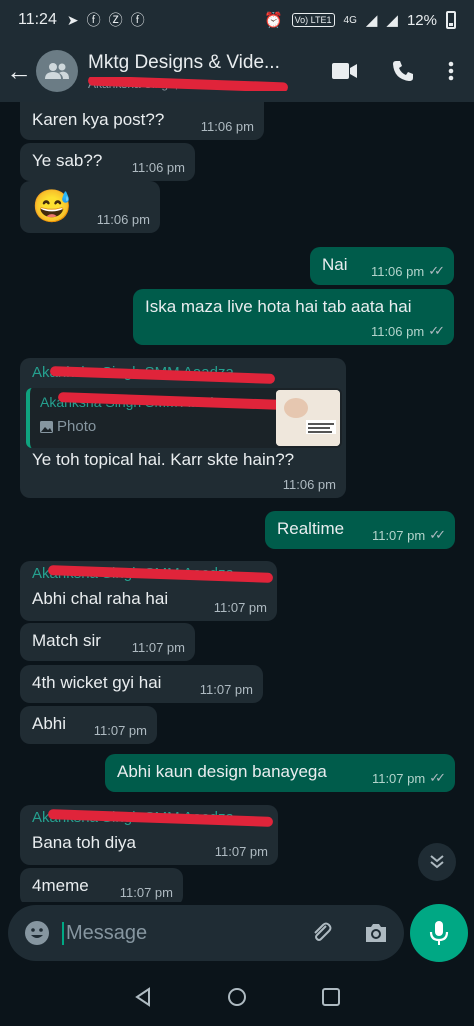 The image size is (474, 1026). What do you see at coordinates (322, 933) in the screenshot?
I see `attach-icon` at bounding box center [322, 933].